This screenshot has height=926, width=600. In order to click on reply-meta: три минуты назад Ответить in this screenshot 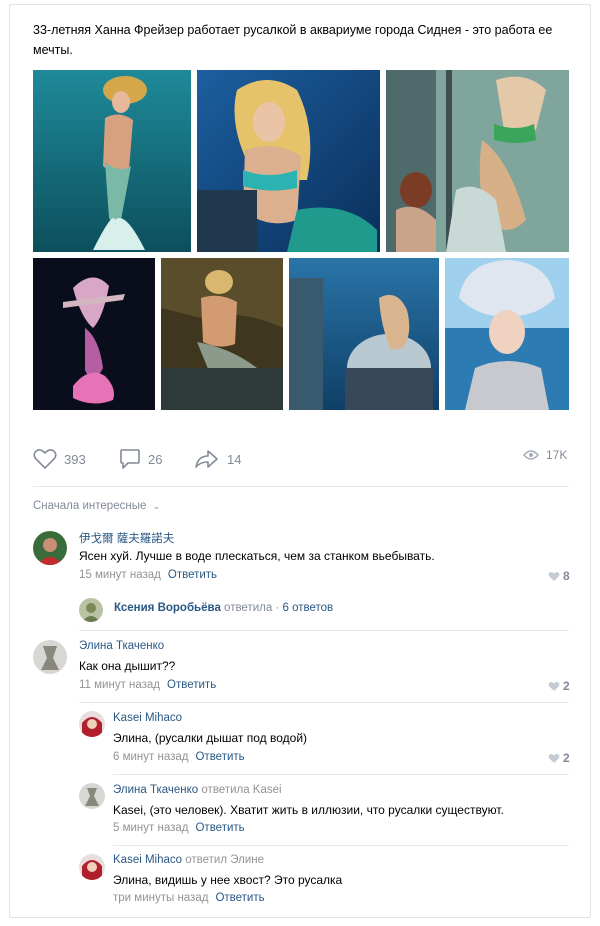, I will do `click(189, 898)`.